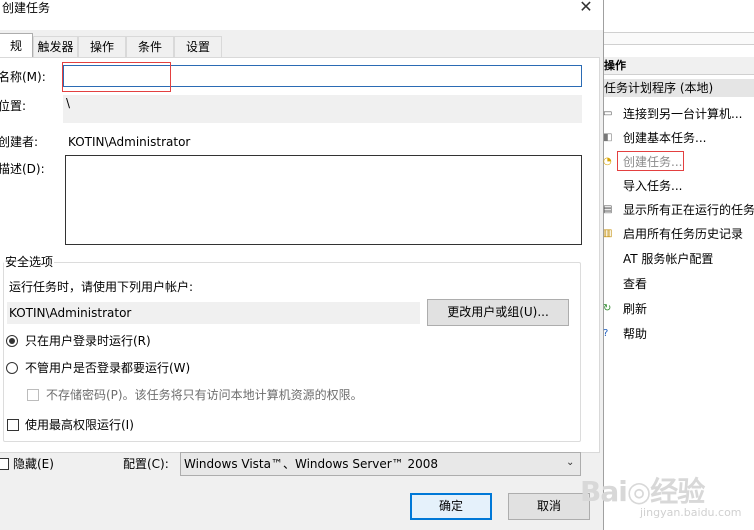 Image resolution: width=754 pixels, height=530 pixels. What do you see at coordinates (107, 368) in the screenshot?
I see `radio-run-whether-logged-label: 不管用户是否登录都要运行(W)` at bounding box center [107, 368].